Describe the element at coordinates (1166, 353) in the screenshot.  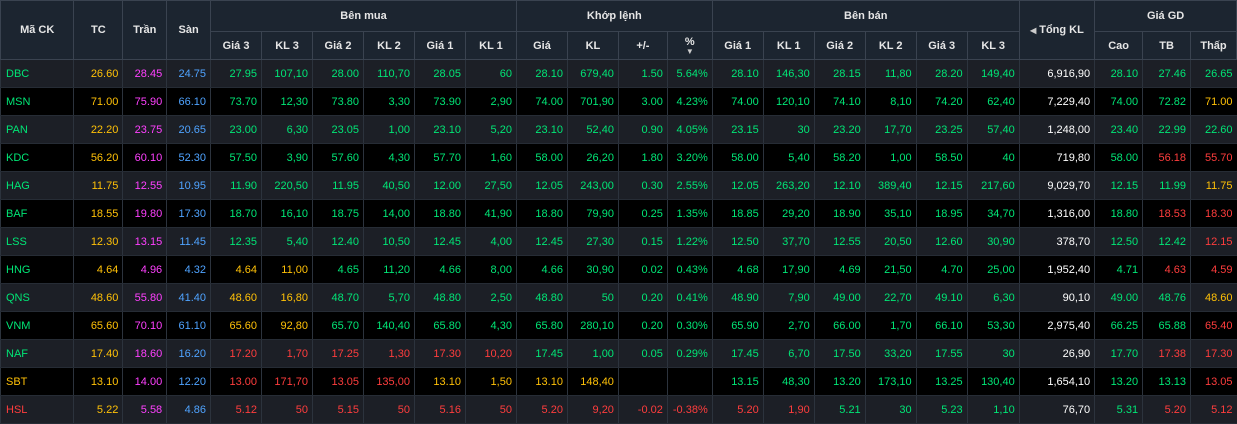
I see `avg-price-cell: 17.38` at that location.